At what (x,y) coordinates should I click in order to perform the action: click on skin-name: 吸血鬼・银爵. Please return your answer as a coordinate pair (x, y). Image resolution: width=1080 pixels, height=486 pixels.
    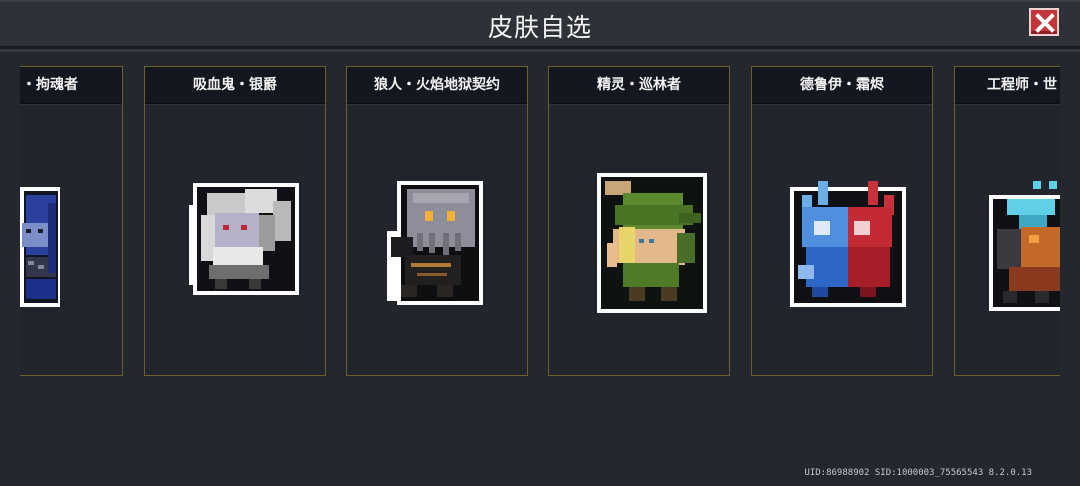
    Looking at the image, I should click on (235, 85).